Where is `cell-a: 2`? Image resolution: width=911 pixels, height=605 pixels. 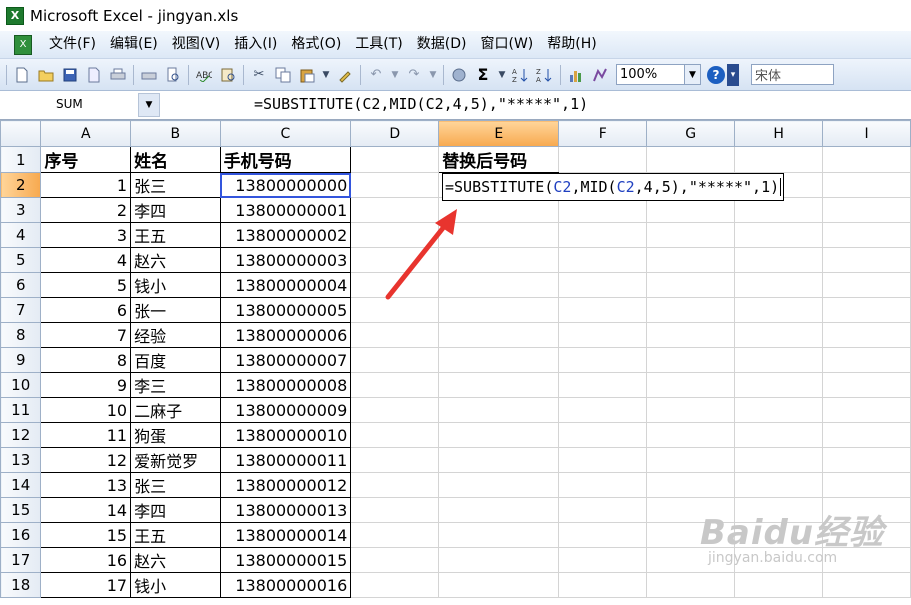 cell-a: 2 is located at coordinates (86, 210).